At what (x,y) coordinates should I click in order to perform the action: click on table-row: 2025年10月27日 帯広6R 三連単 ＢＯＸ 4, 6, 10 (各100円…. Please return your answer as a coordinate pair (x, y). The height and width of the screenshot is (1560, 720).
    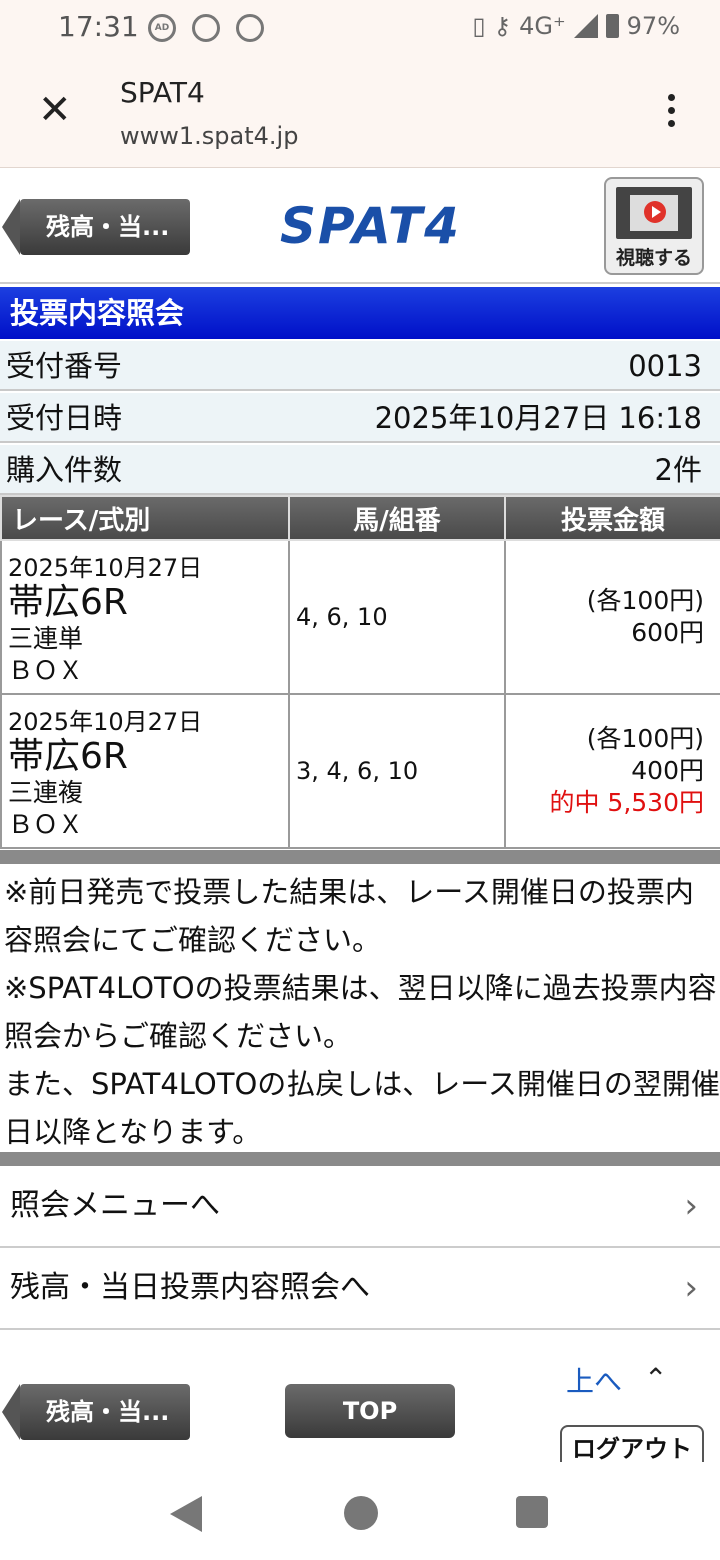
    Looking at the image, I should click on (360, 617).